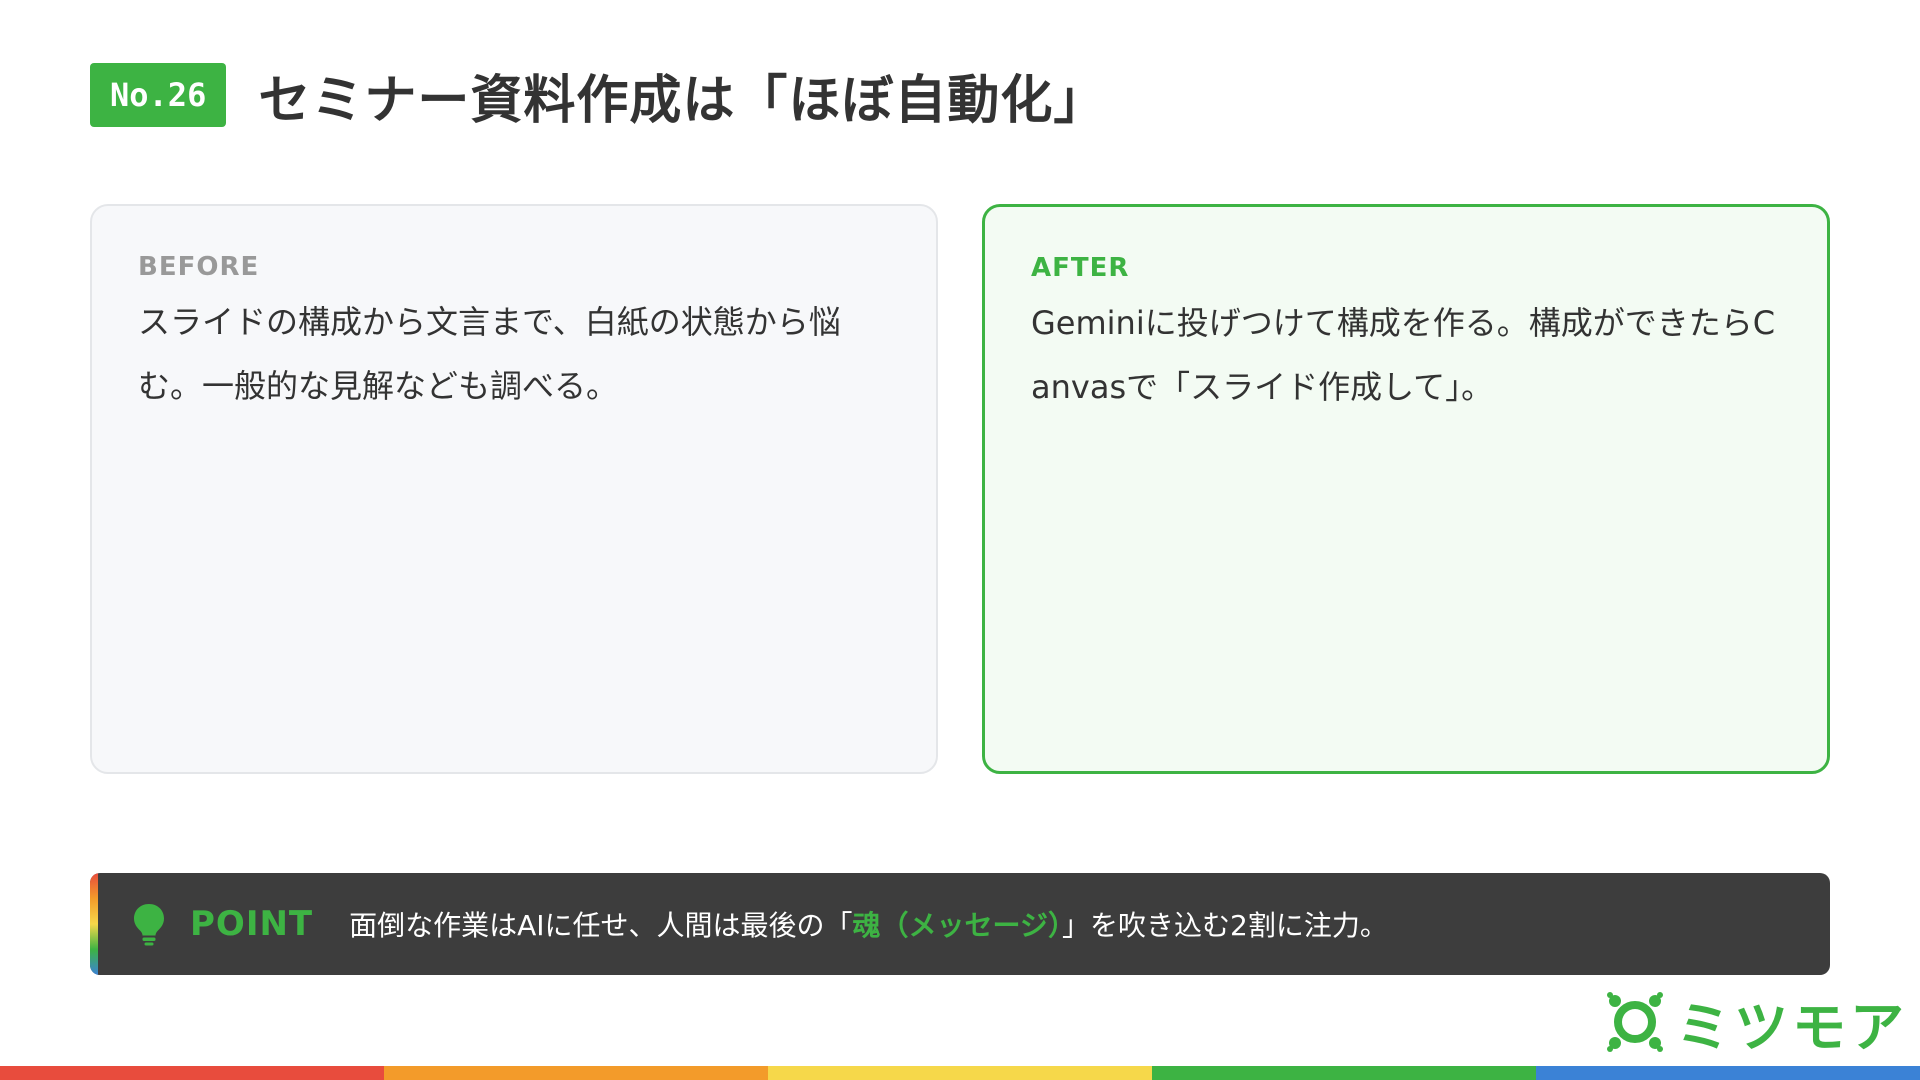 This screenshot has width=1920, height=1080. I want to click on point-text-after: 」を吹き込む2割に注力。, so click(1225, 925).